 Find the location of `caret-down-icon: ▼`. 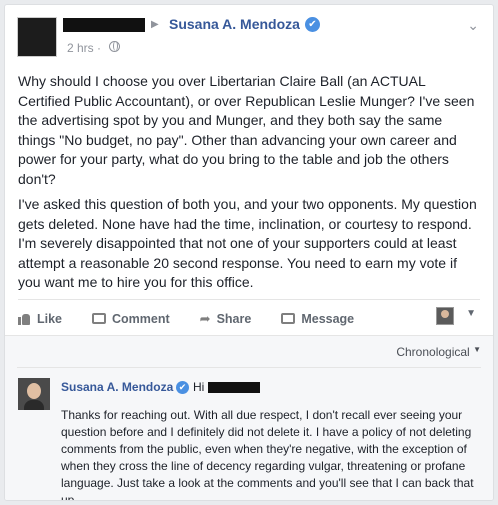

caret-down-icon: ▼ is located at coordinates (477, 349).